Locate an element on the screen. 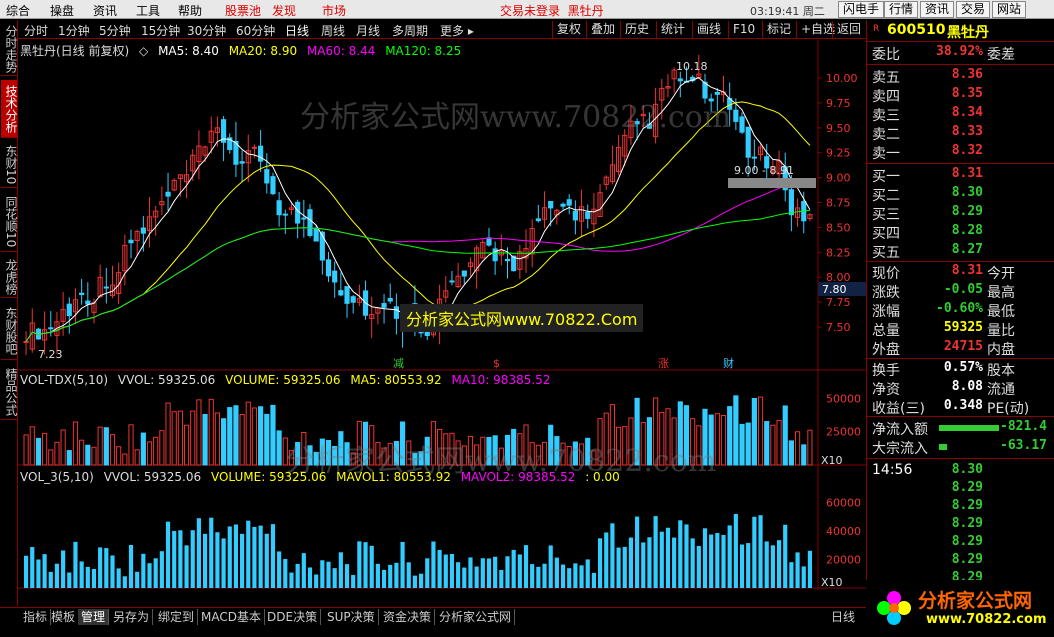  sell-level-value: 8.34 is located at coordinates (967, 112).